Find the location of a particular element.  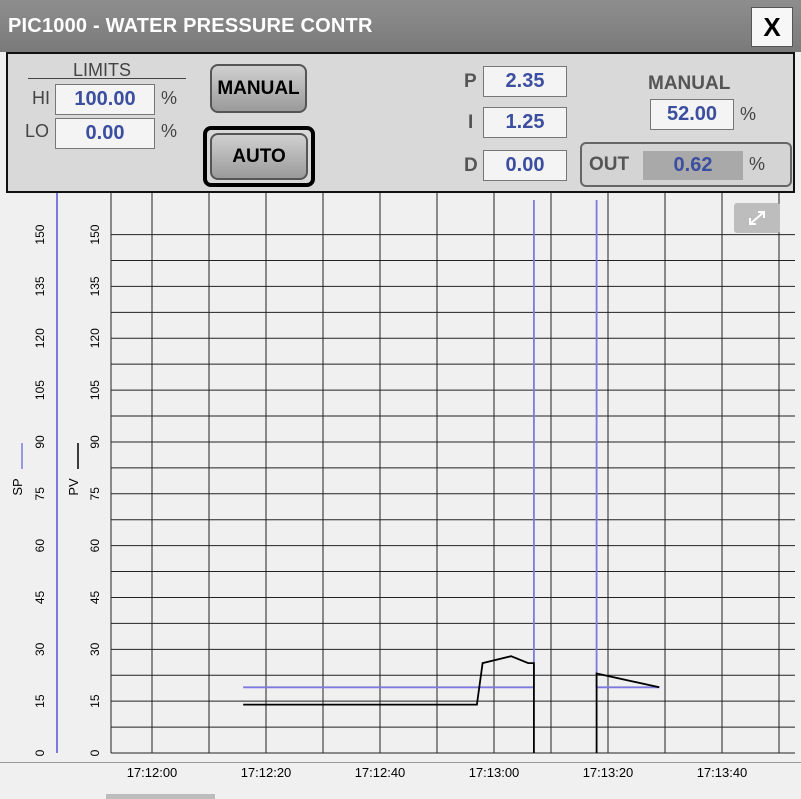

out-box: OUT 0.62 % is located at coordinates (686, 164).